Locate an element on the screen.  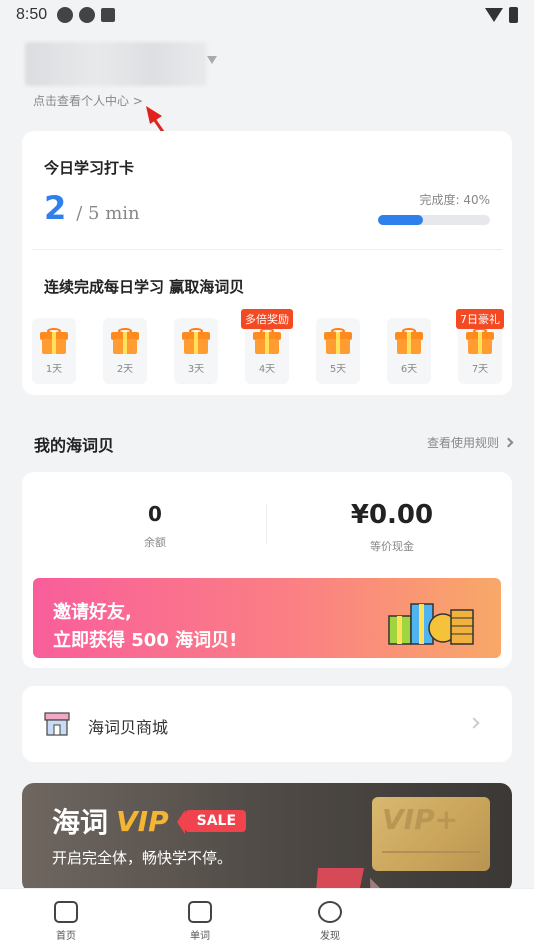
vip-title-cn: 海词 is located at coordinates (80, 822).